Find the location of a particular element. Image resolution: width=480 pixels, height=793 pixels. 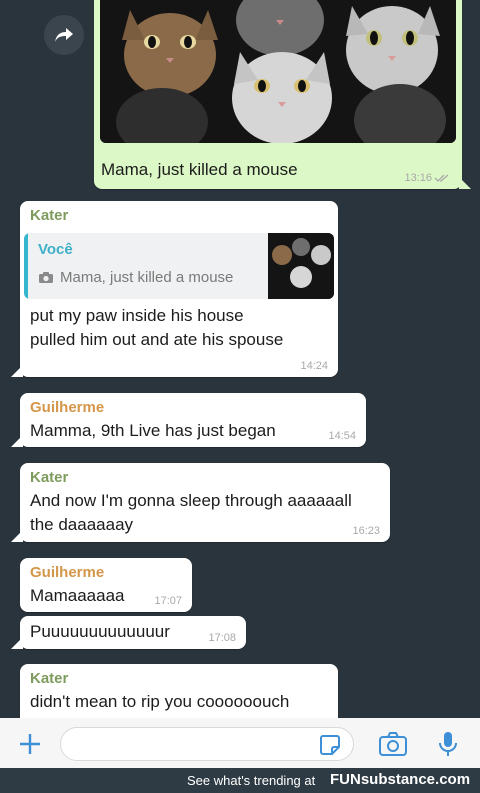

message-time: 17:07 is located at coordinates (168, 601).